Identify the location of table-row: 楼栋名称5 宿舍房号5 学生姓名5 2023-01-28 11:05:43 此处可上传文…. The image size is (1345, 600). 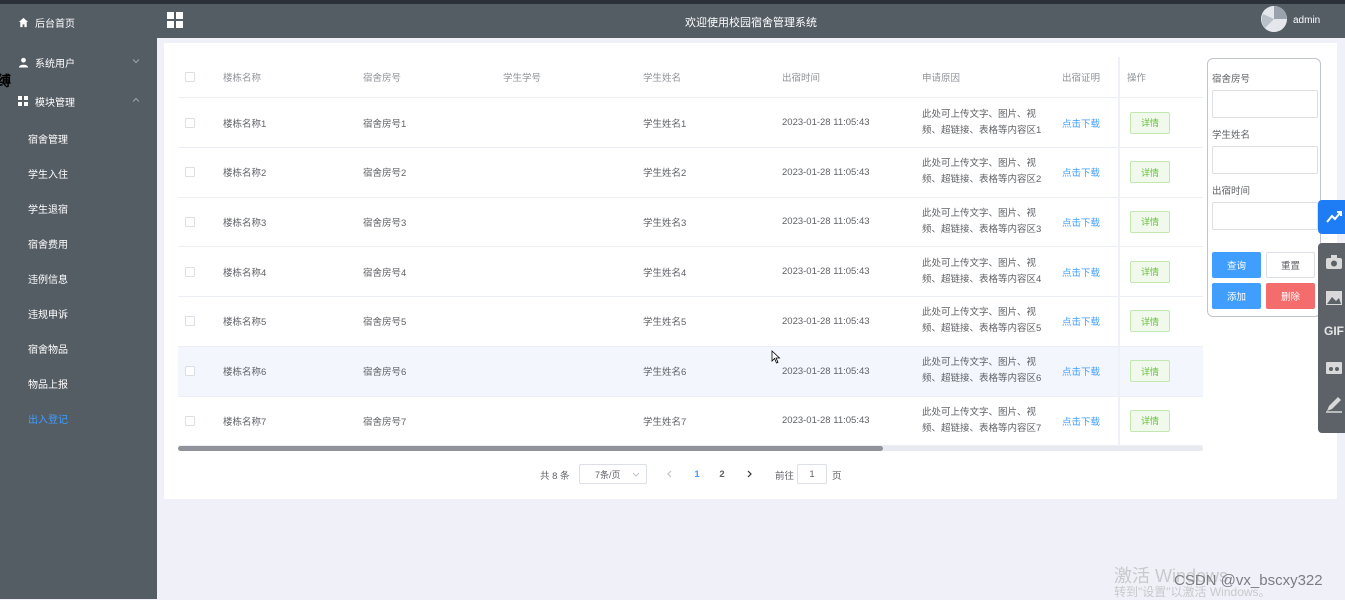
(690, 322).